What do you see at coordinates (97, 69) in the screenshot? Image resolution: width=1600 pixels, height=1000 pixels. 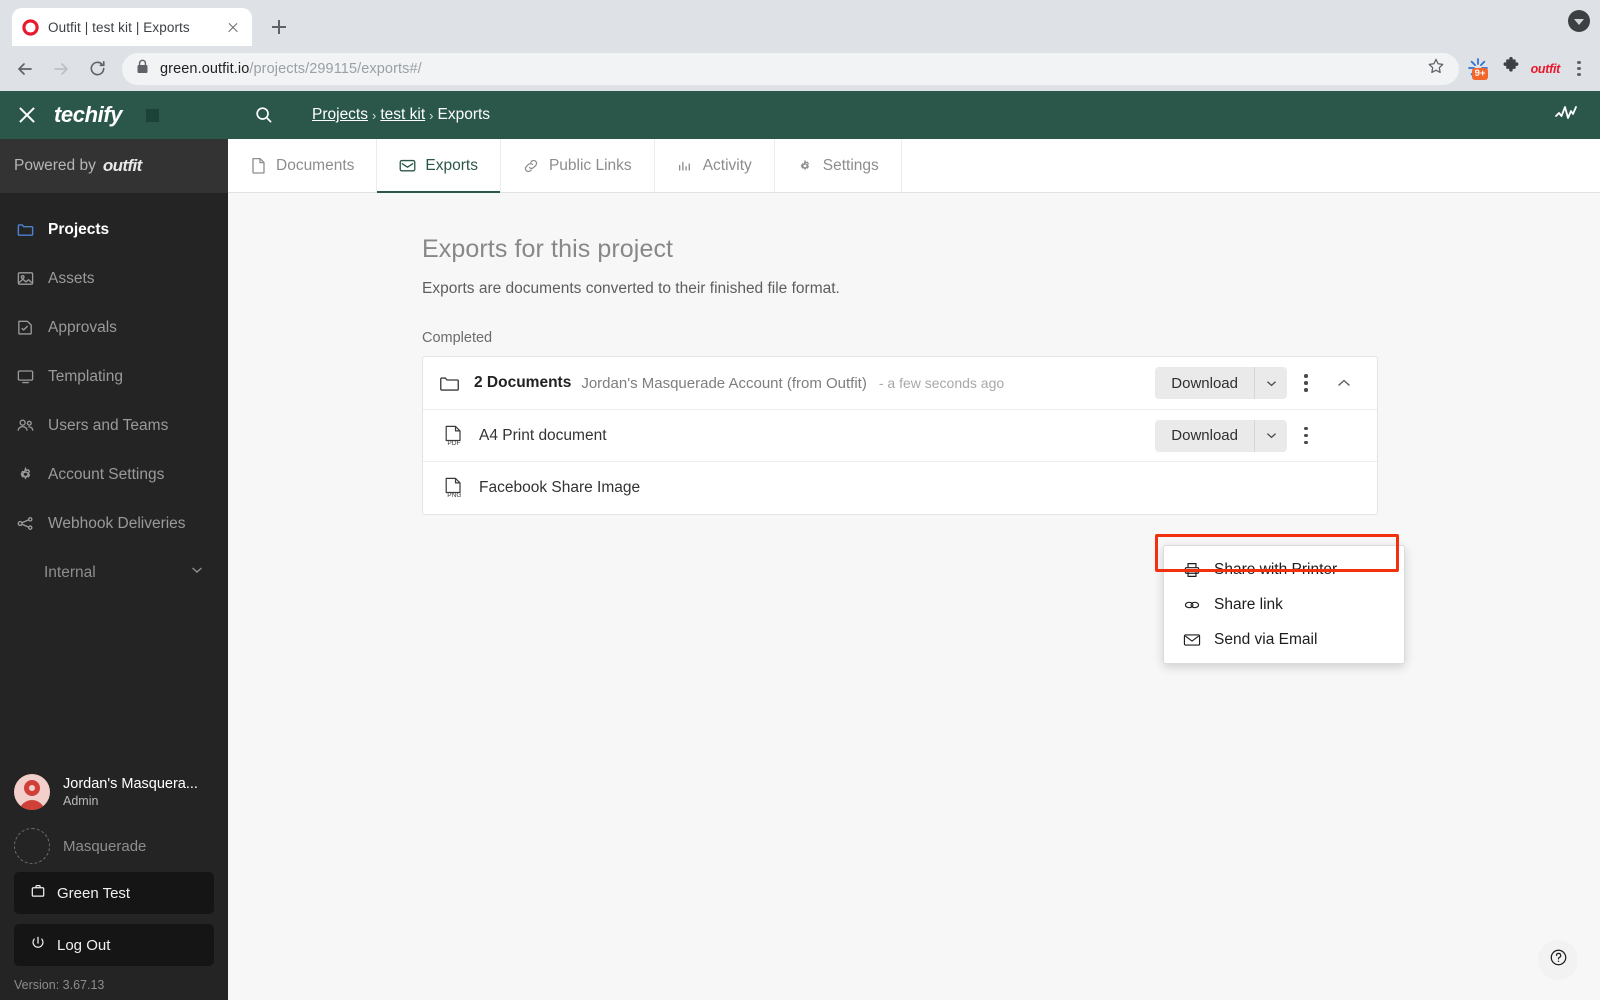 I see `reload-icon` at bounding box center [97, 69].